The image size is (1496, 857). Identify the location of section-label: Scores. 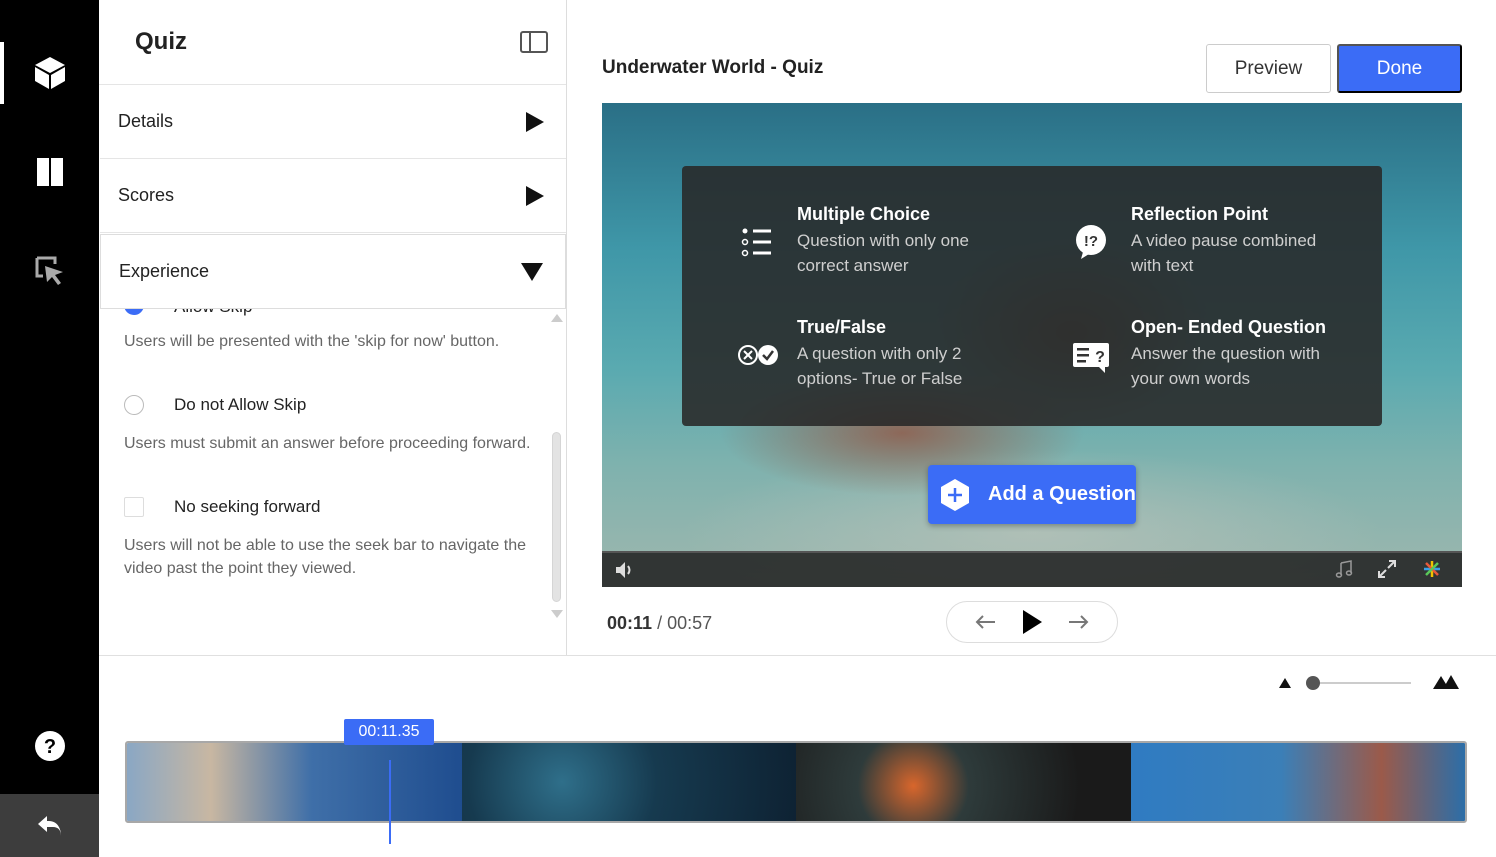
(146, 195).